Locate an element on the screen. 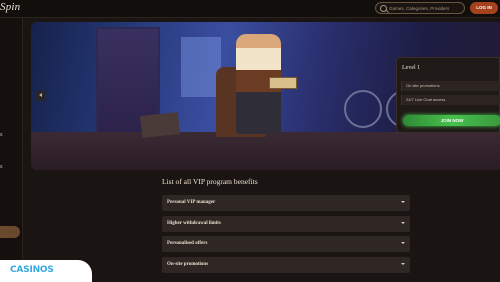 The image size is (500, 282). search-icon is located at coordinates (383, 8).